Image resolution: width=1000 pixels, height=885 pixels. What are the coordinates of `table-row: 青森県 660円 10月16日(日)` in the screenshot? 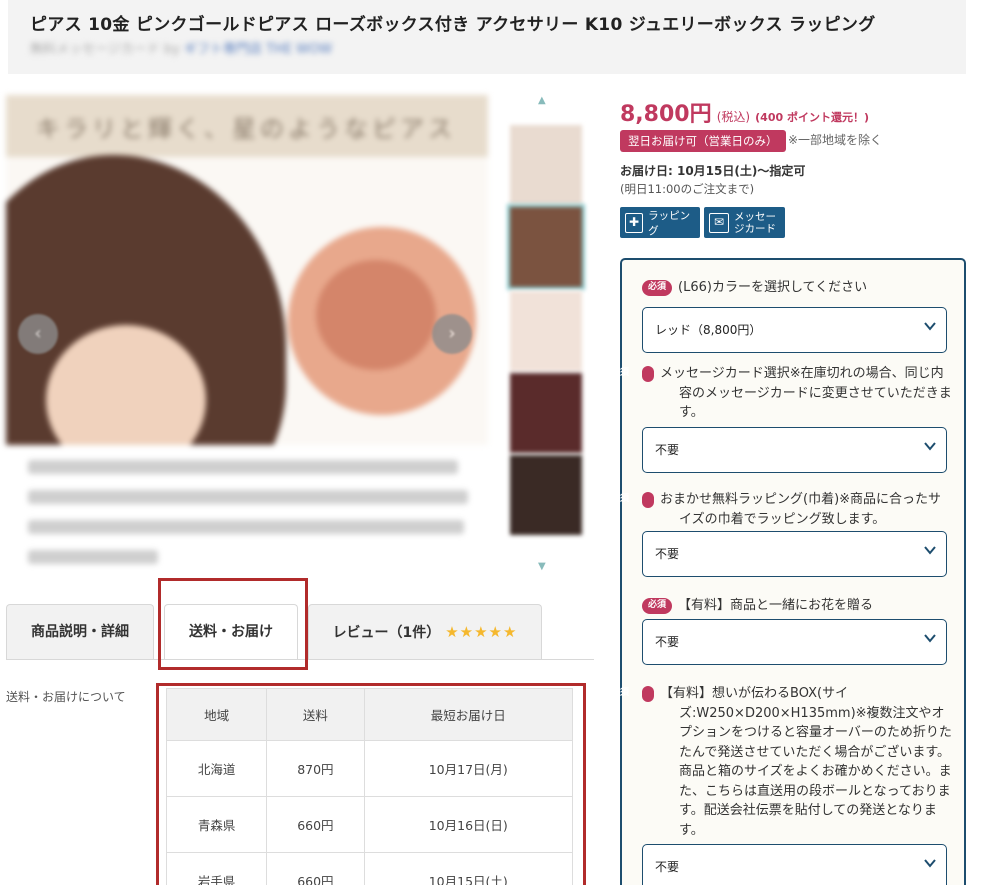 It's located at (369, 824).